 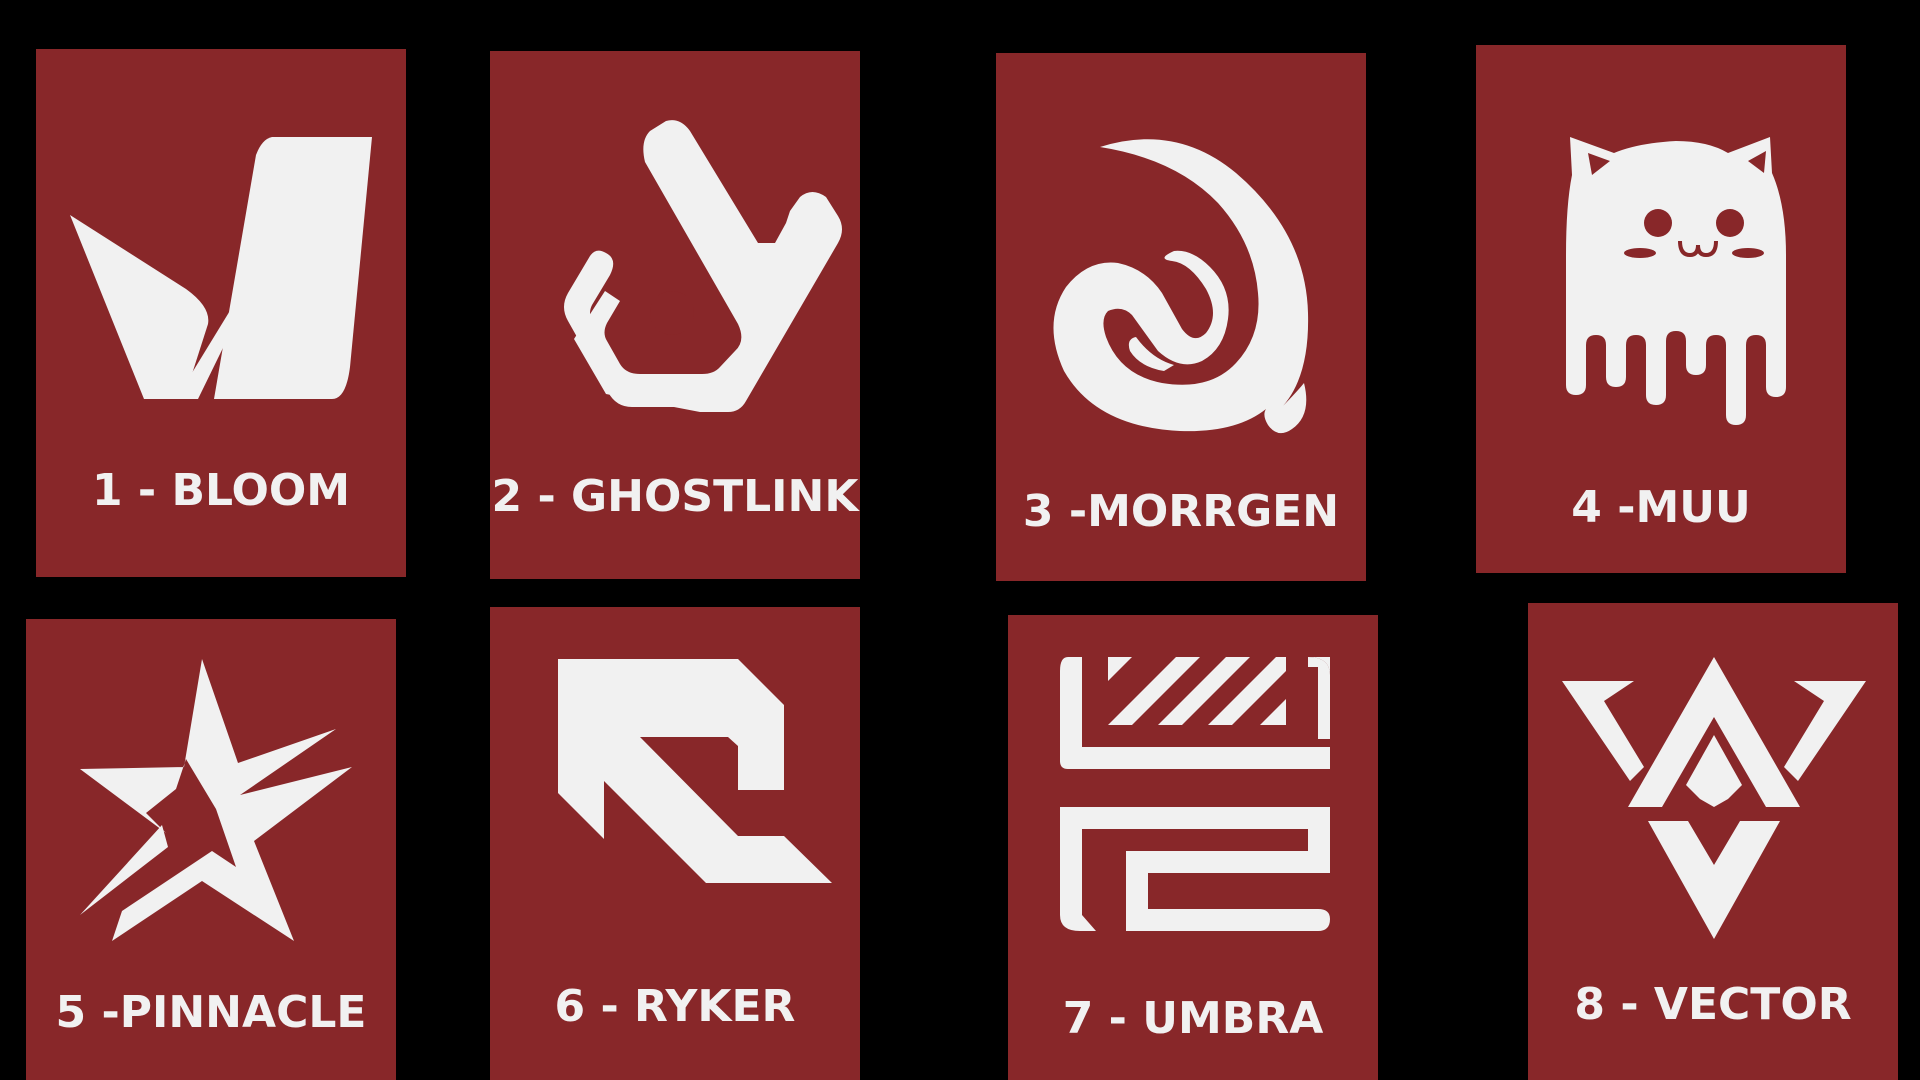 What do you see at coordinates (1661, 507) in the screenshot?
I see `logo-label: 4 -MUU` at bounding box center [1661, 507].